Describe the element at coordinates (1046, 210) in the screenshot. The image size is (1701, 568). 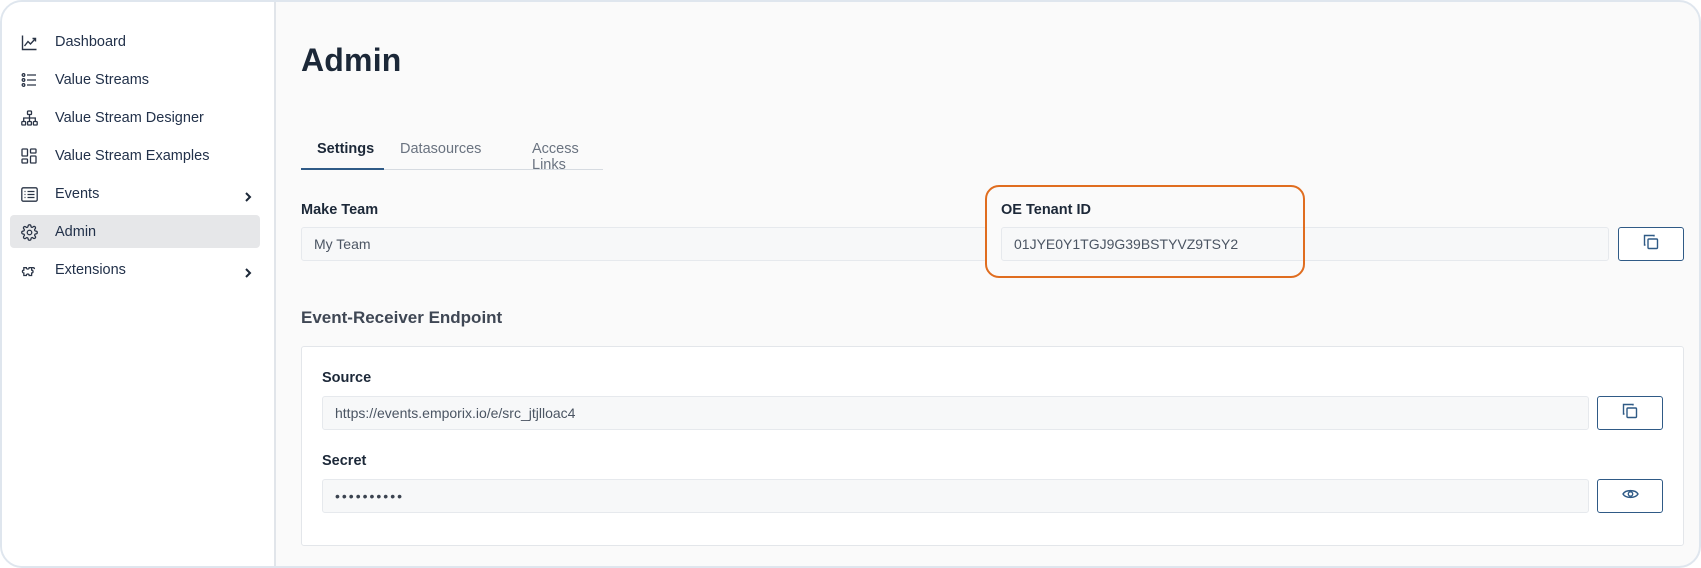
I see `tenant-id-label: OE Tenant ID` at that location.